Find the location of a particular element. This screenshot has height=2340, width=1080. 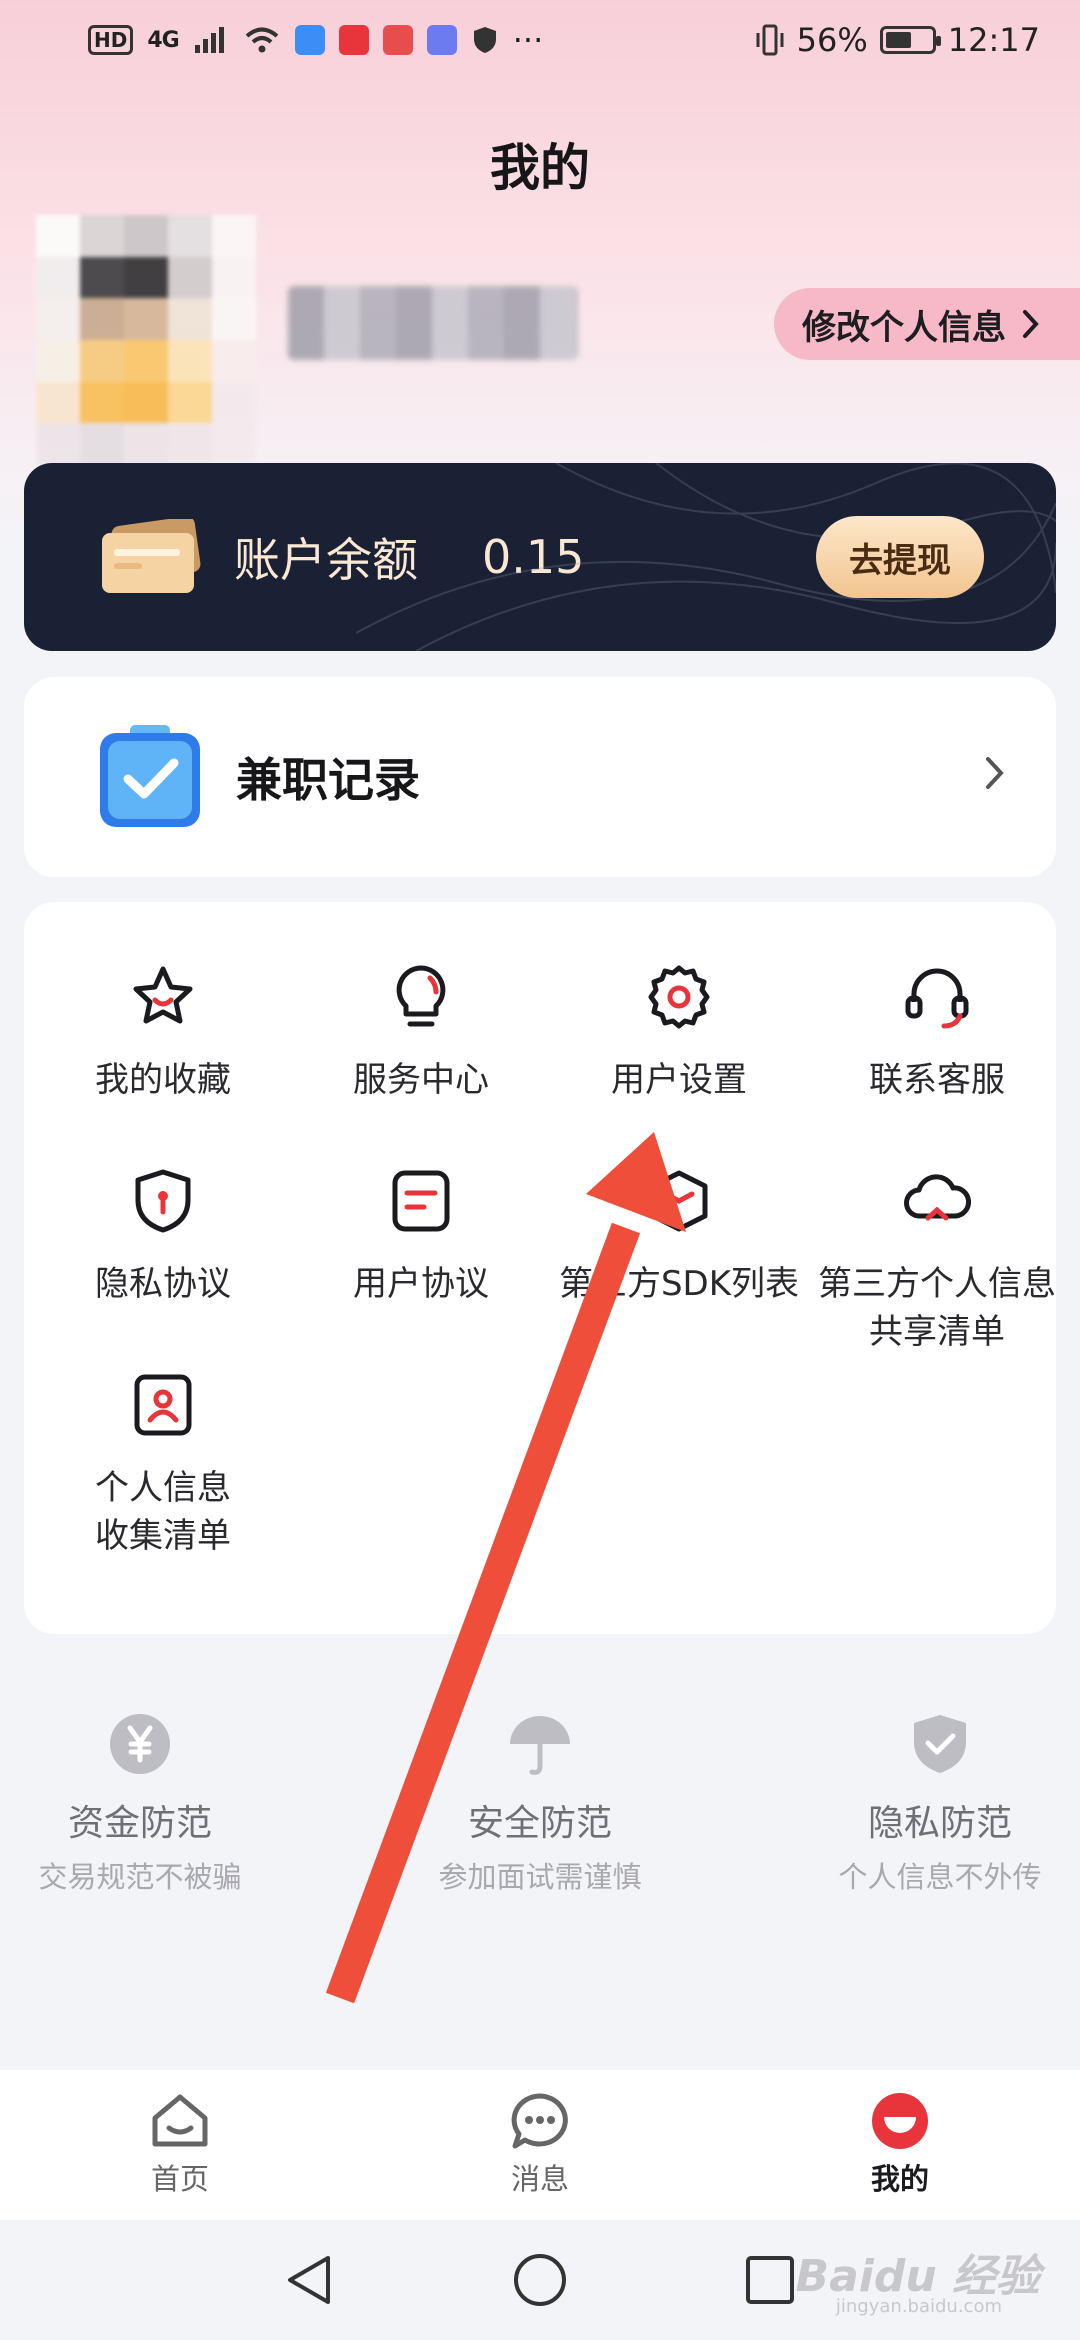

wallet-icon is located at coordinates (151, 556).